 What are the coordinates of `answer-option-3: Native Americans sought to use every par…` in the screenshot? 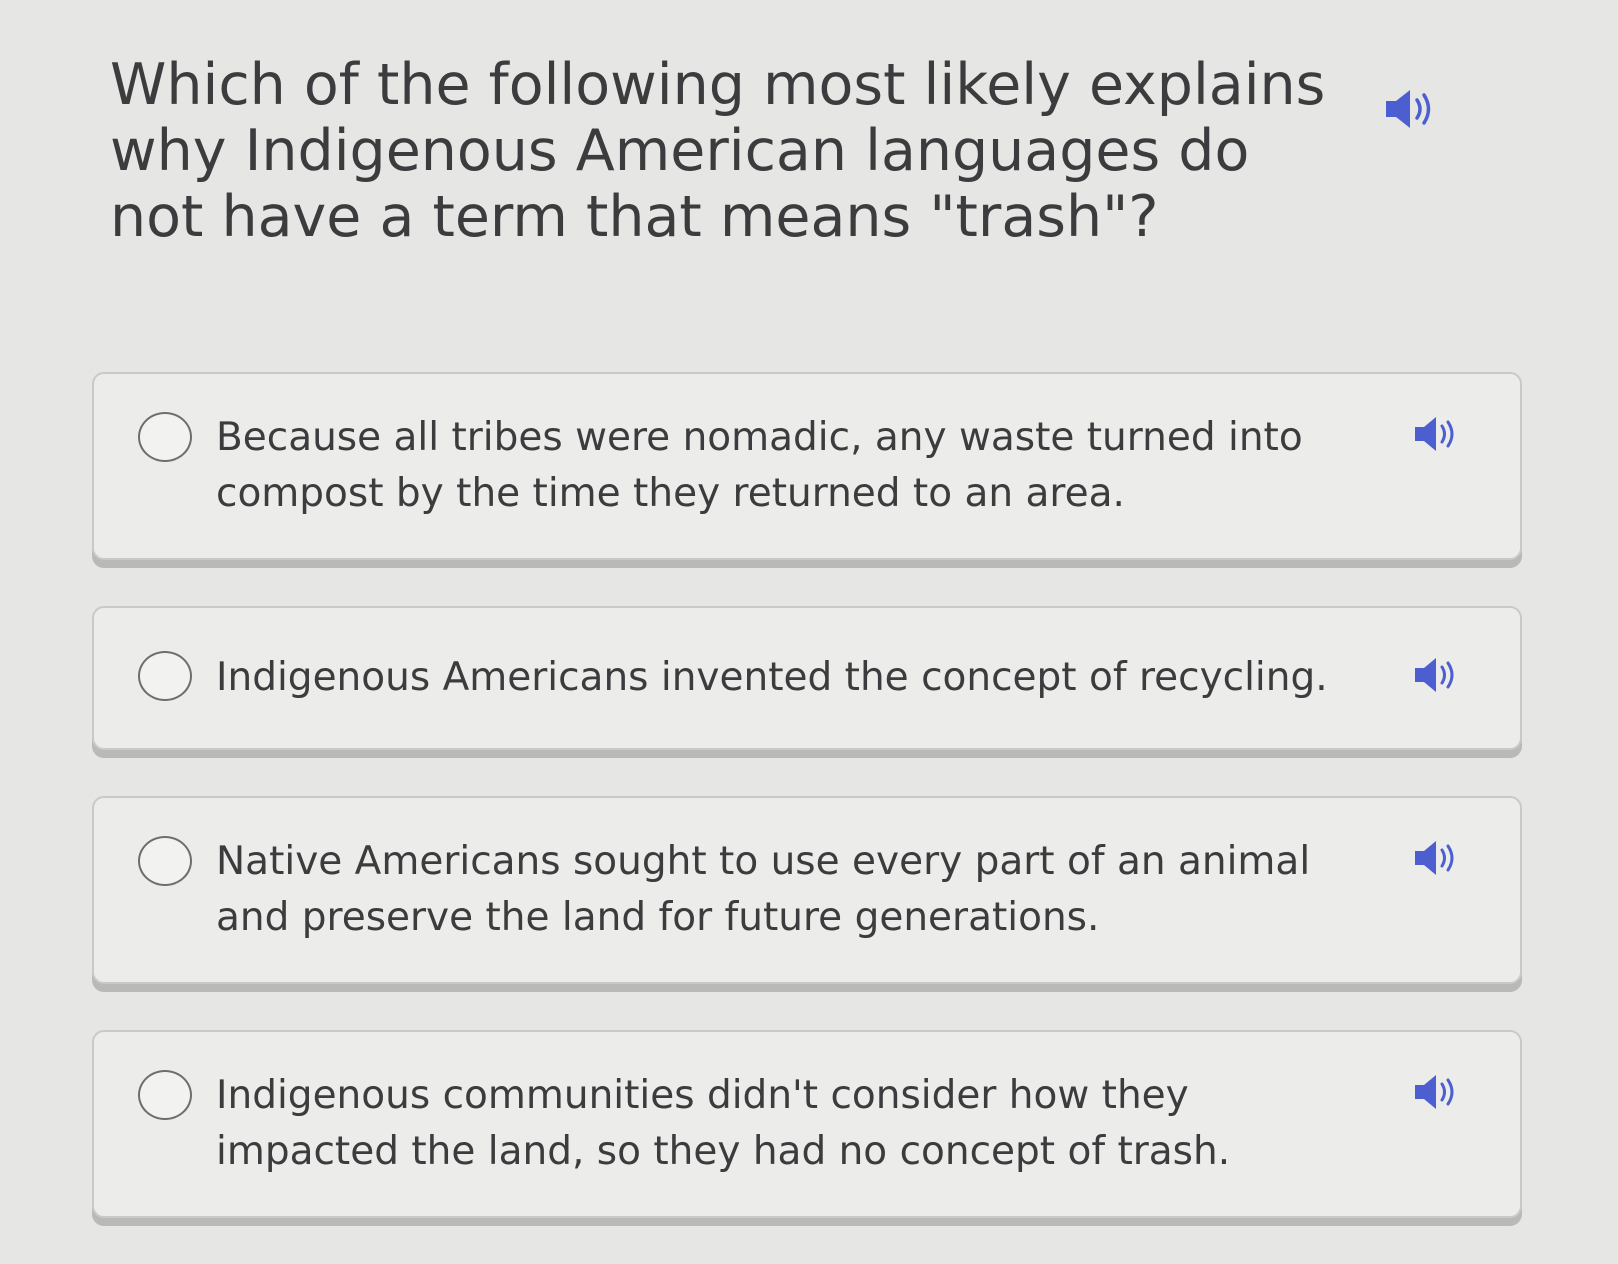 It's located at (807, 890).